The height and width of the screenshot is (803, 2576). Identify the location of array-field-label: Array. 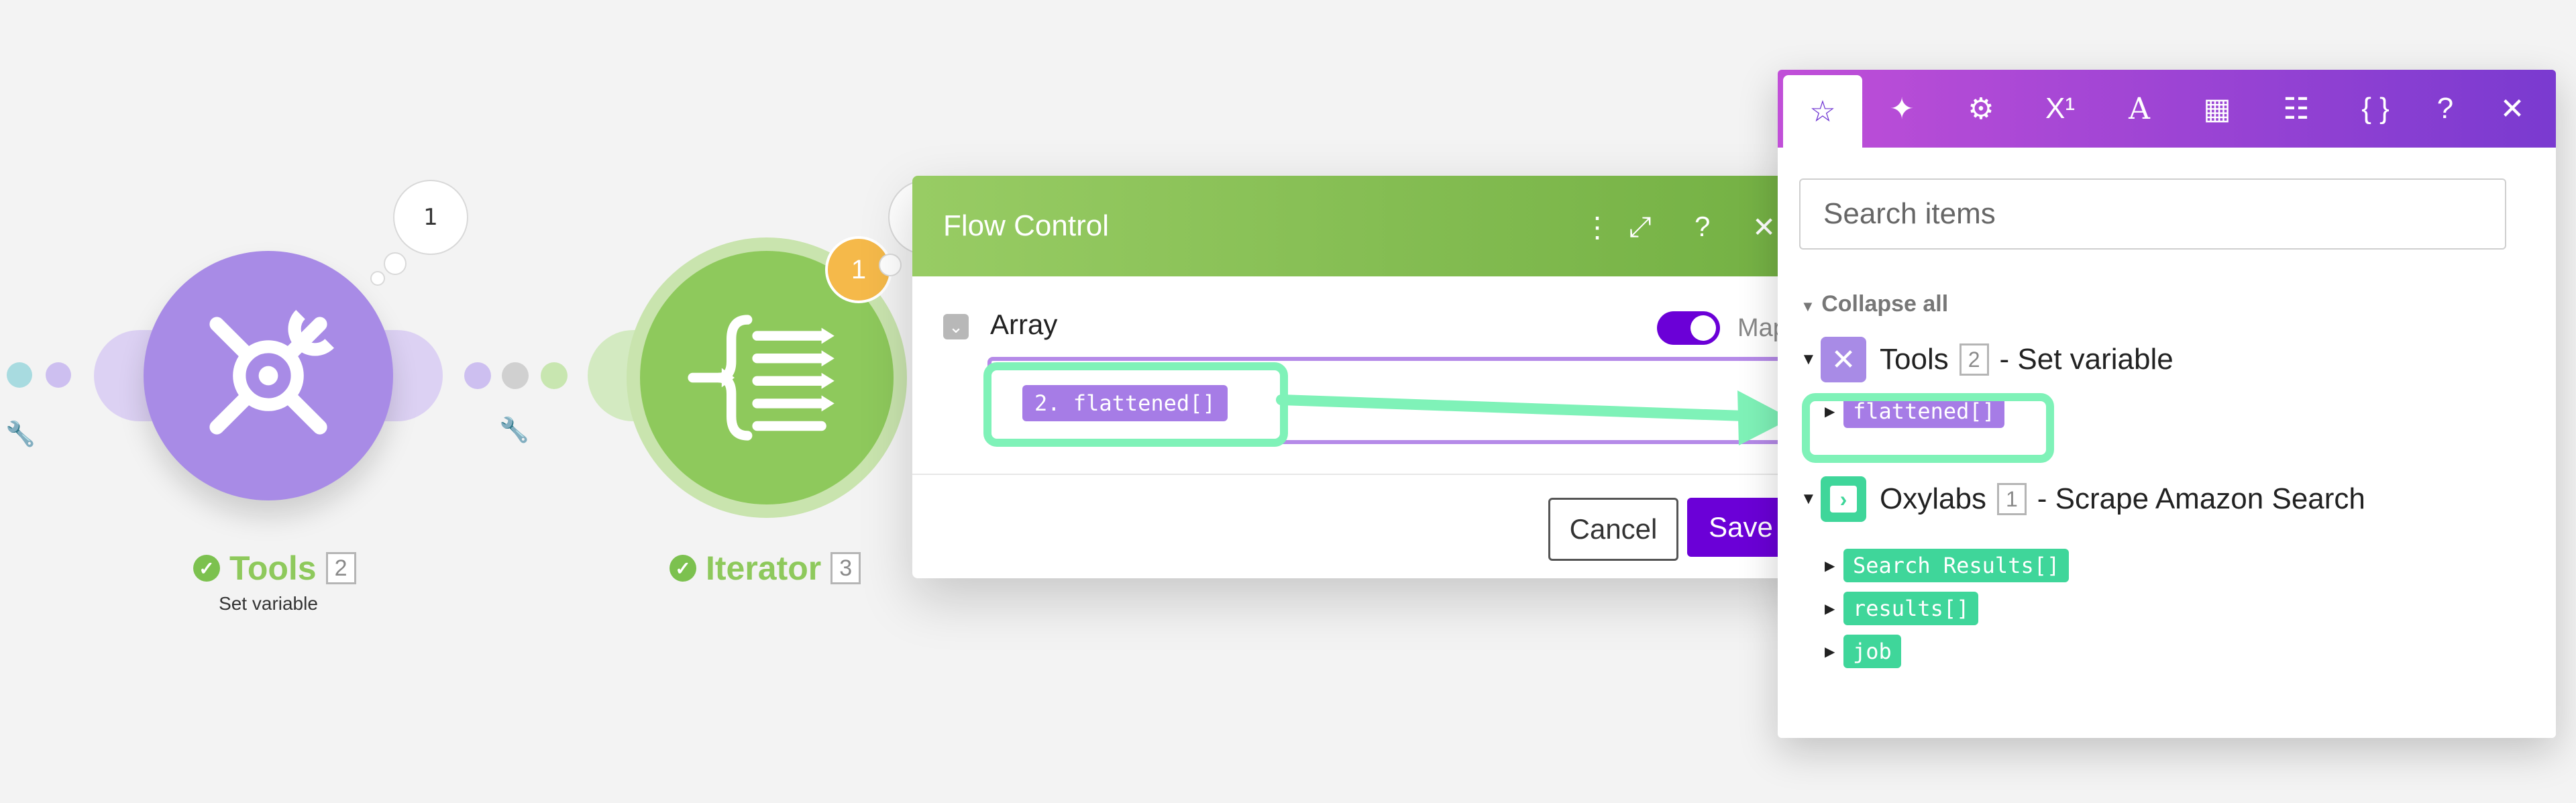
(1024, 324).